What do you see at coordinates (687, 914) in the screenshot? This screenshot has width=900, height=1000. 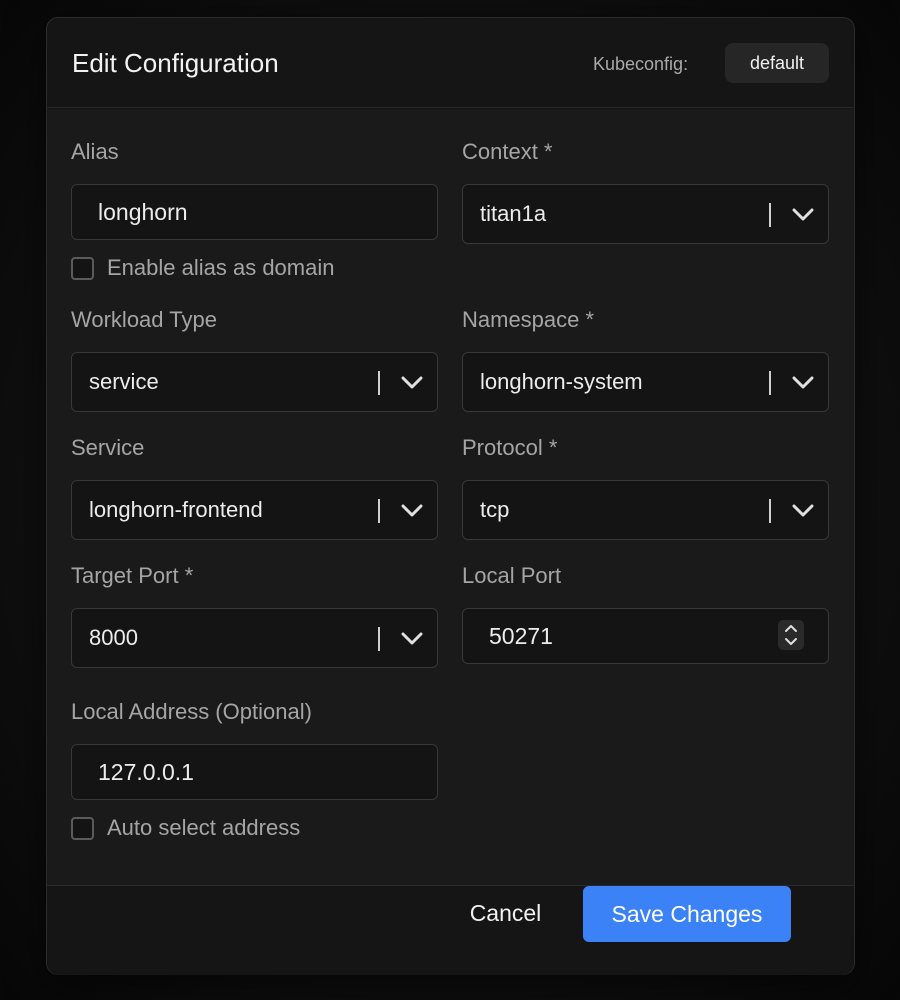 I see `save-changes-button: Save Changes` at bounding box center [687, 914].